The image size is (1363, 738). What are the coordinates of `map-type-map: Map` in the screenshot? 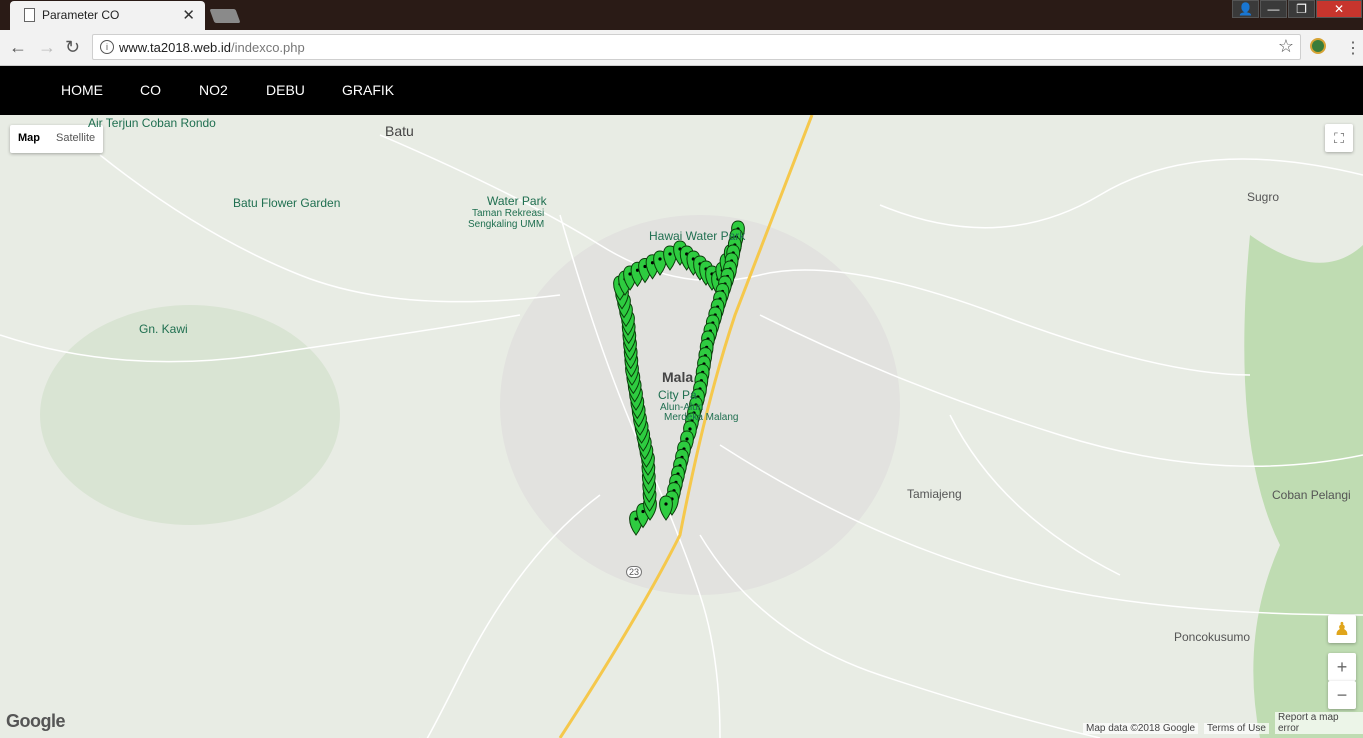 It's located at (29, 139).